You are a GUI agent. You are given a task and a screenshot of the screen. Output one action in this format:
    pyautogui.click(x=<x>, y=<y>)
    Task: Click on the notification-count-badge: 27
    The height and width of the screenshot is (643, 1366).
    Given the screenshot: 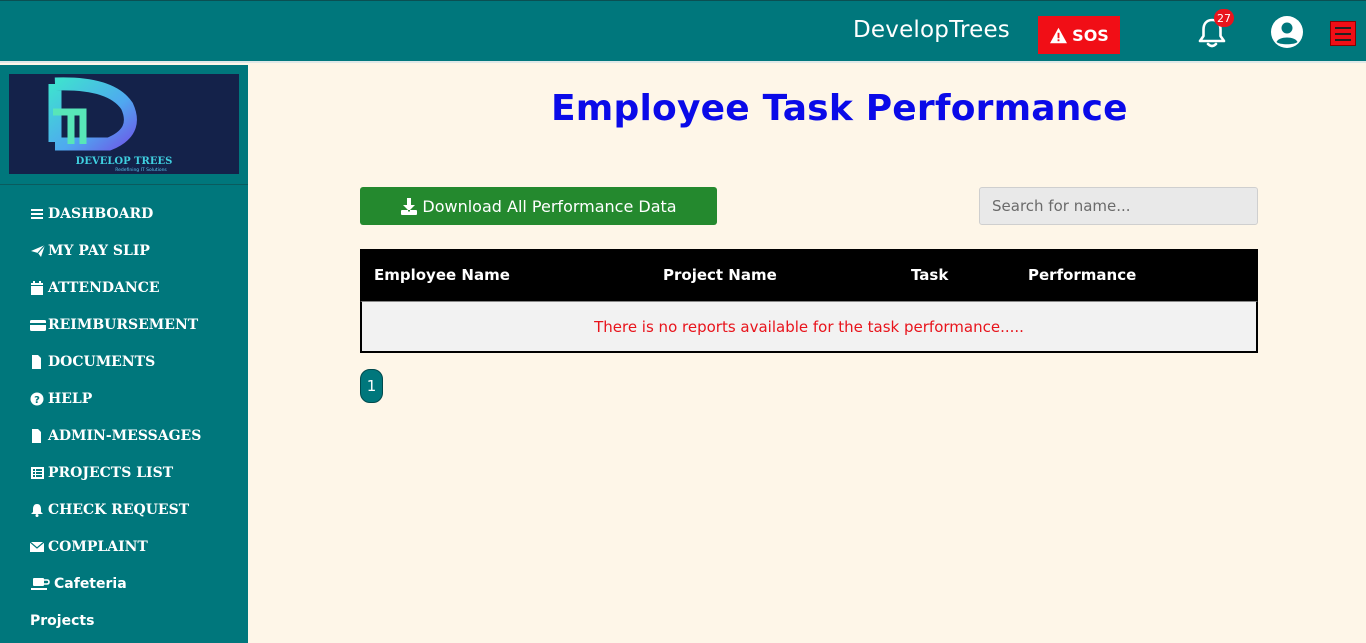 What is the action you would take?
    pyautogui.click(x=1224, y=18)
    